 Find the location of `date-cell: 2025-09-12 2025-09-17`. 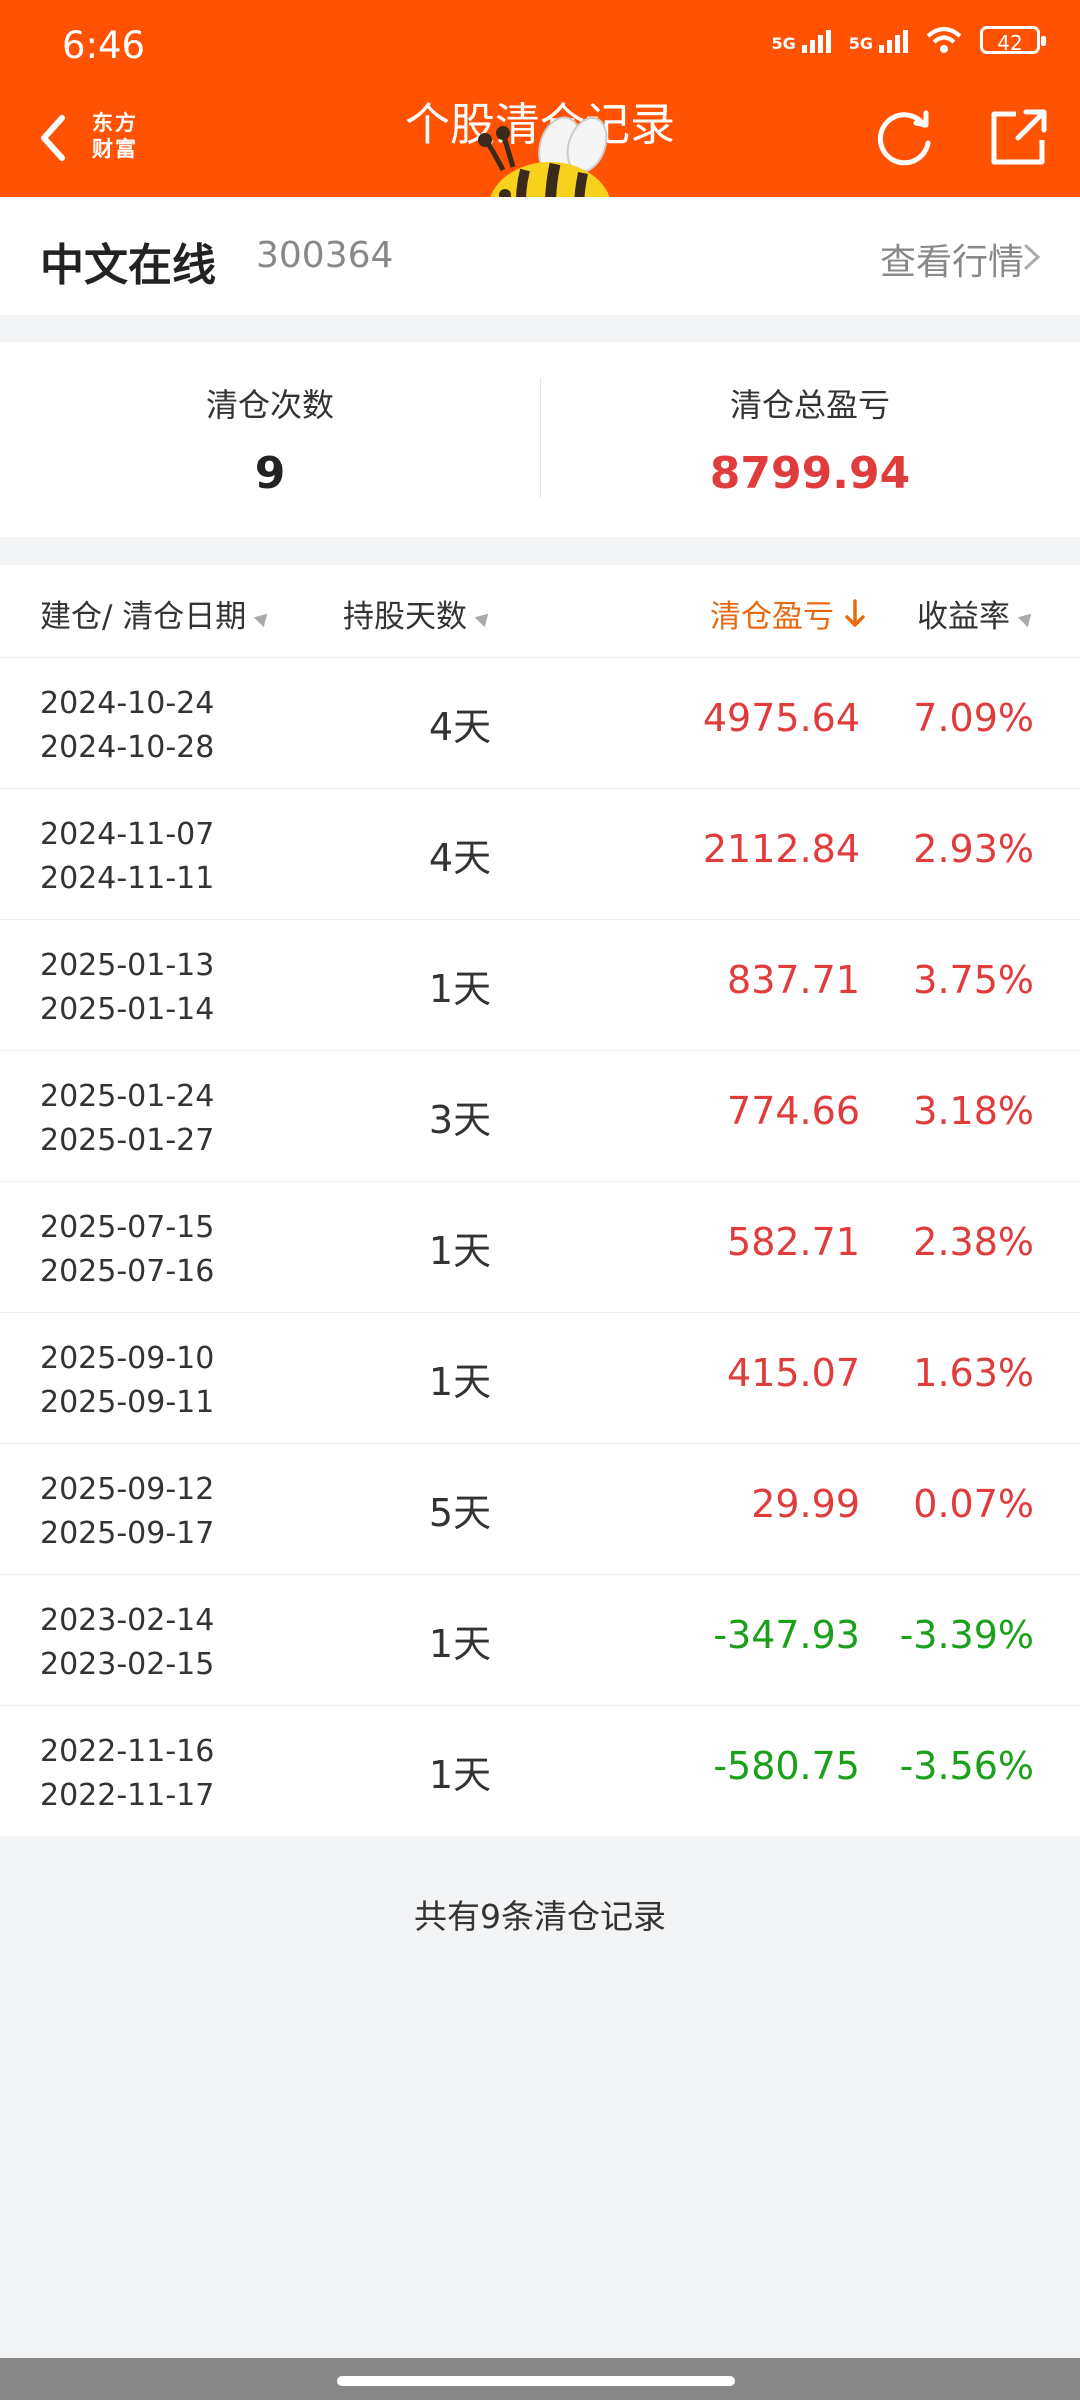

date-cell: 2025-09-12 2025-09-17 is located at coordinates (127, 1512).